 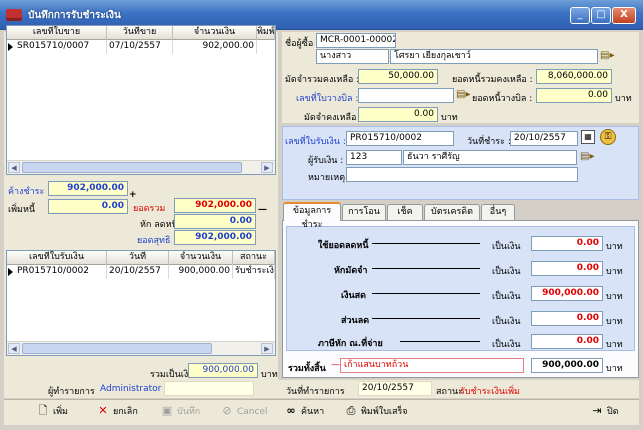 What do you see at coordinates (254, 272) in the screenshot?
I see `receipt-status: รับชำระเงินเพิ่ม` at bounding box center [254, 272].